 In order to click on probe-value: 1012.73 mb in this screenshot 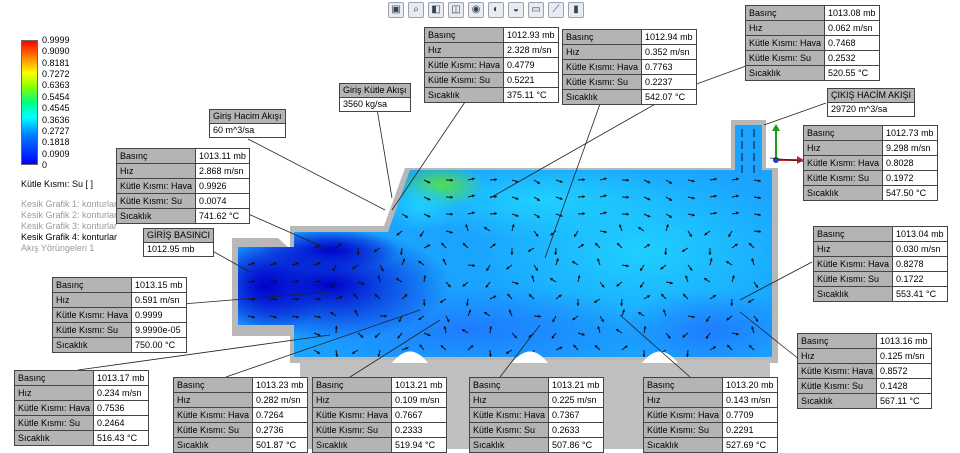, I will do `click(910, 133)`.